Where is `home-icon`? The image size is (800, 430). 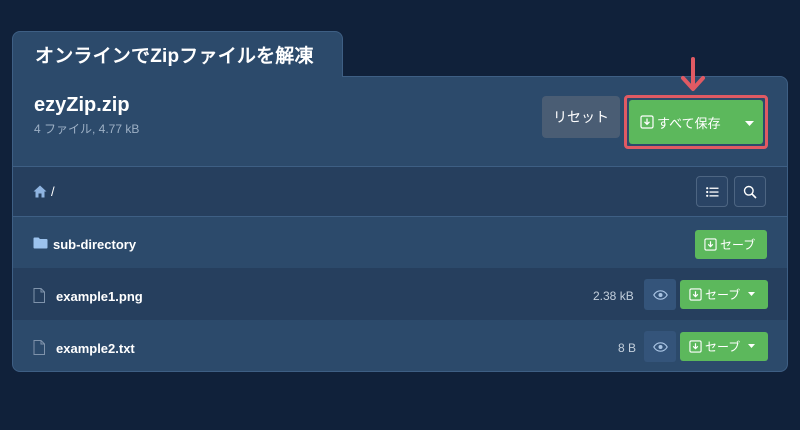
home-icon is located at coordinates (40, 191).